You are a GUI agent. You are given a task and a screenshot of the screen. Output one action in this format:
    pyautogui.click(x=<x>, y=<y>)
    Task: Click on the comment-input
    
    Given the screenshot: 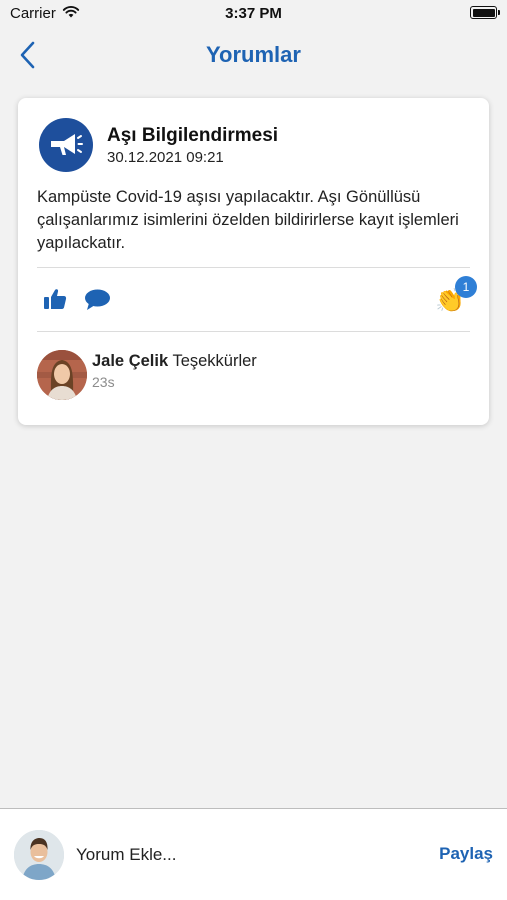 What is the action you would take?
    pyautogui.click(x=246, y=855)
    